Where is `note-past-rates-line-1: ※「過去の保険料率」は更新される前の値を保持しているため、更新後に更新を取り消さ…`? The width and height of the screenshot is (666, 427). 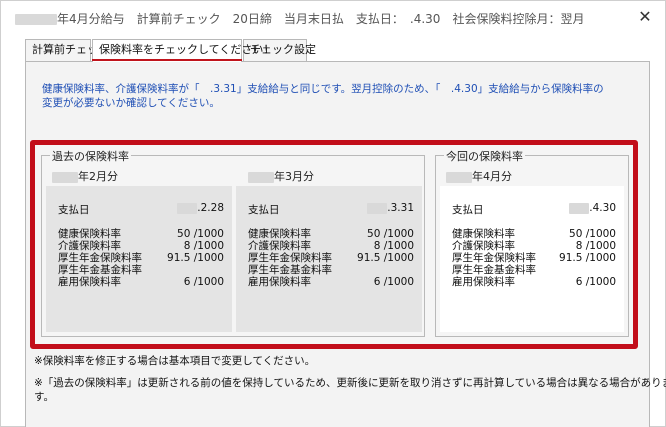
note-past-rates-line-1: ※「過去の保険料率」は更新される前の値を保持しているため、更新後に更新を取り消さ… is located at coordinates (350, 383).